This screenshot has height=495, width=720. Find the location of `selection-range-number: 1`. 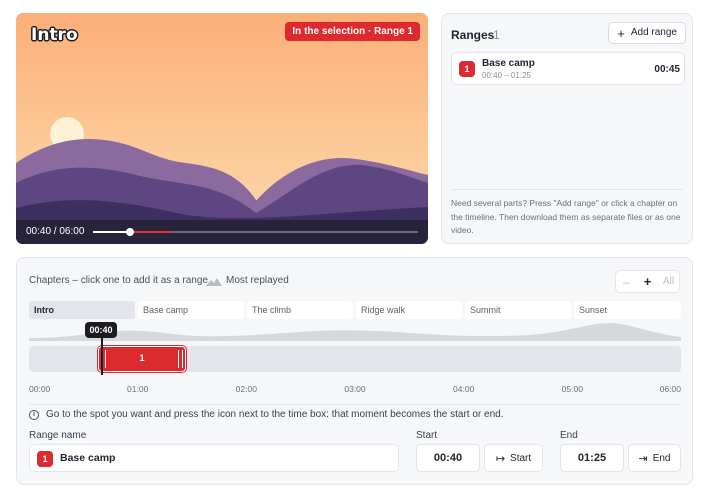

selection-range-number: 1 is located at coordinates (142, 358).